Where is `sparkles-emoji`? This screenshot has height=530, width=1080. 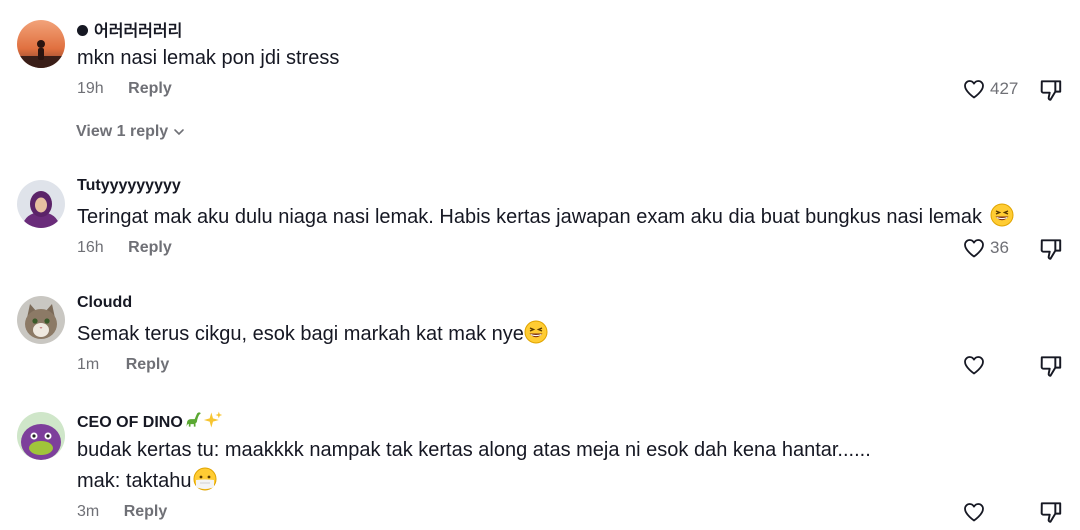 sparkles-emoji is located at coordinates (212, 419).